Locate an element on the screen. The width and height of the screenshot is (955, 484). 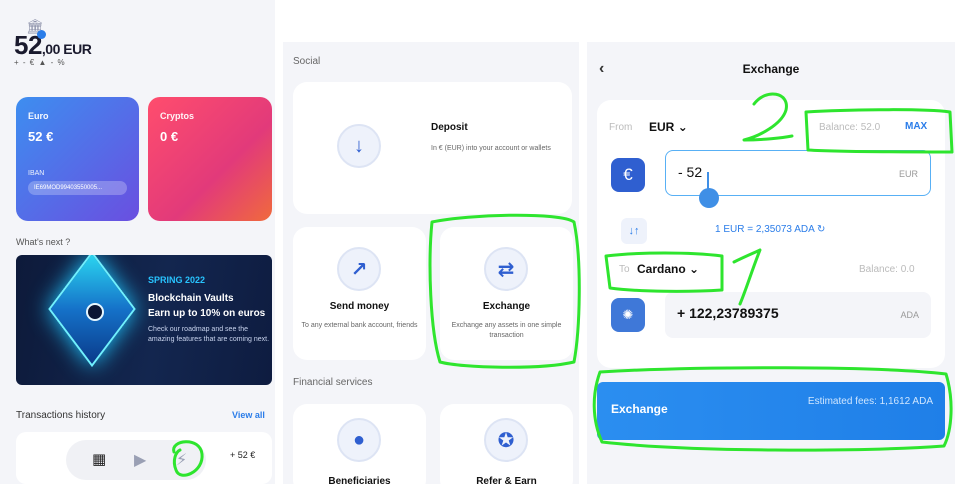
promo-tag: SPRING 2022 is located at coordinates (177, 280).